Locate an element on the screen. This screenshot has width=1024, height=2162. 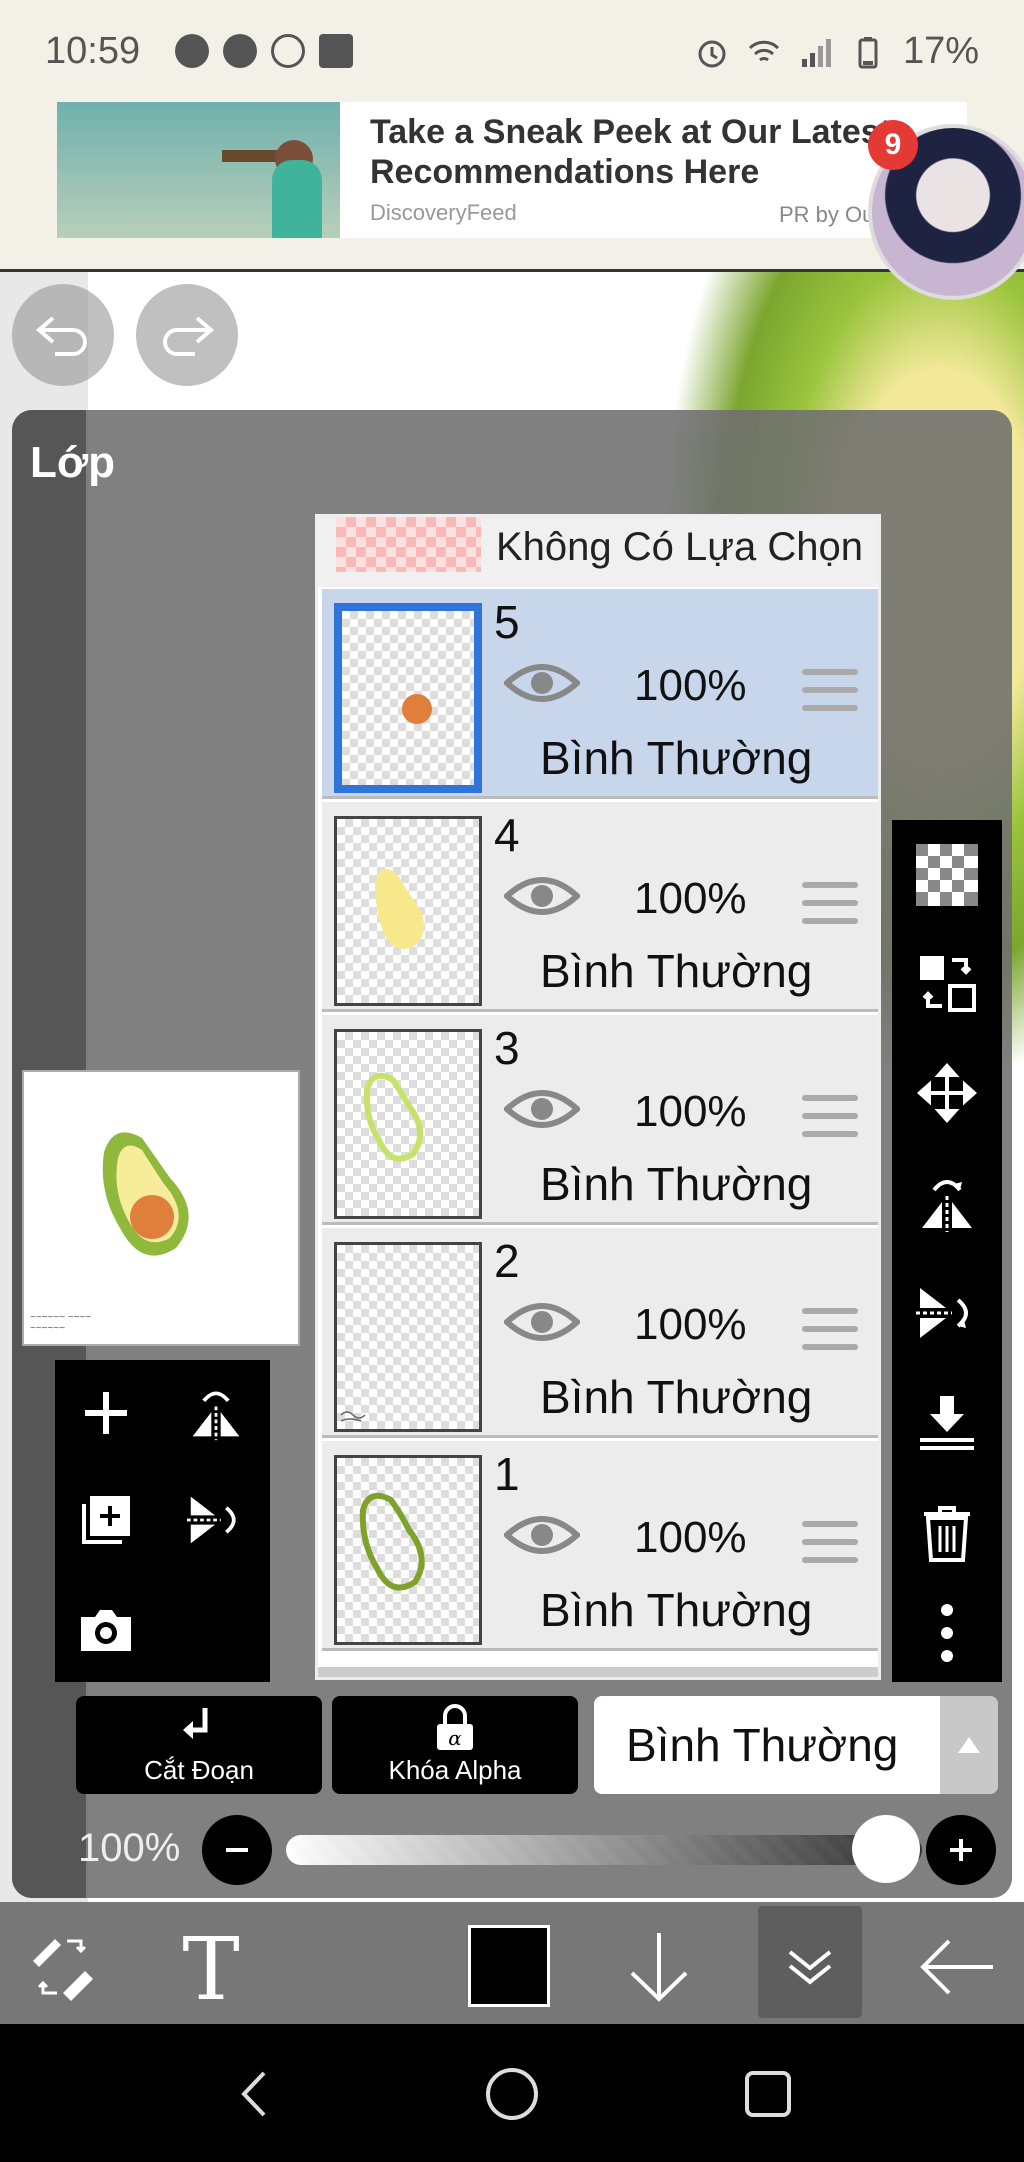
checkerboard-icon is located at coordinates (947, 875).